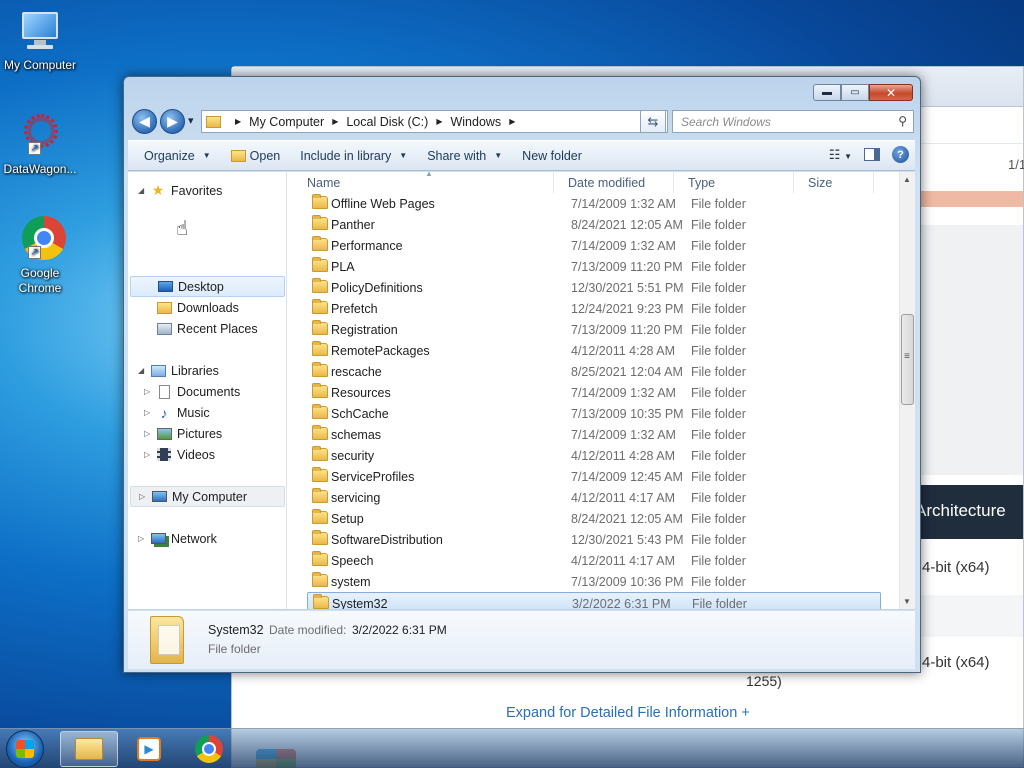 This screenshot has height=768, width=1024. What do you see at coordinates (144, 121) in the screenshot?
I see `back-button: ◀` at bounding box center [144, 121].